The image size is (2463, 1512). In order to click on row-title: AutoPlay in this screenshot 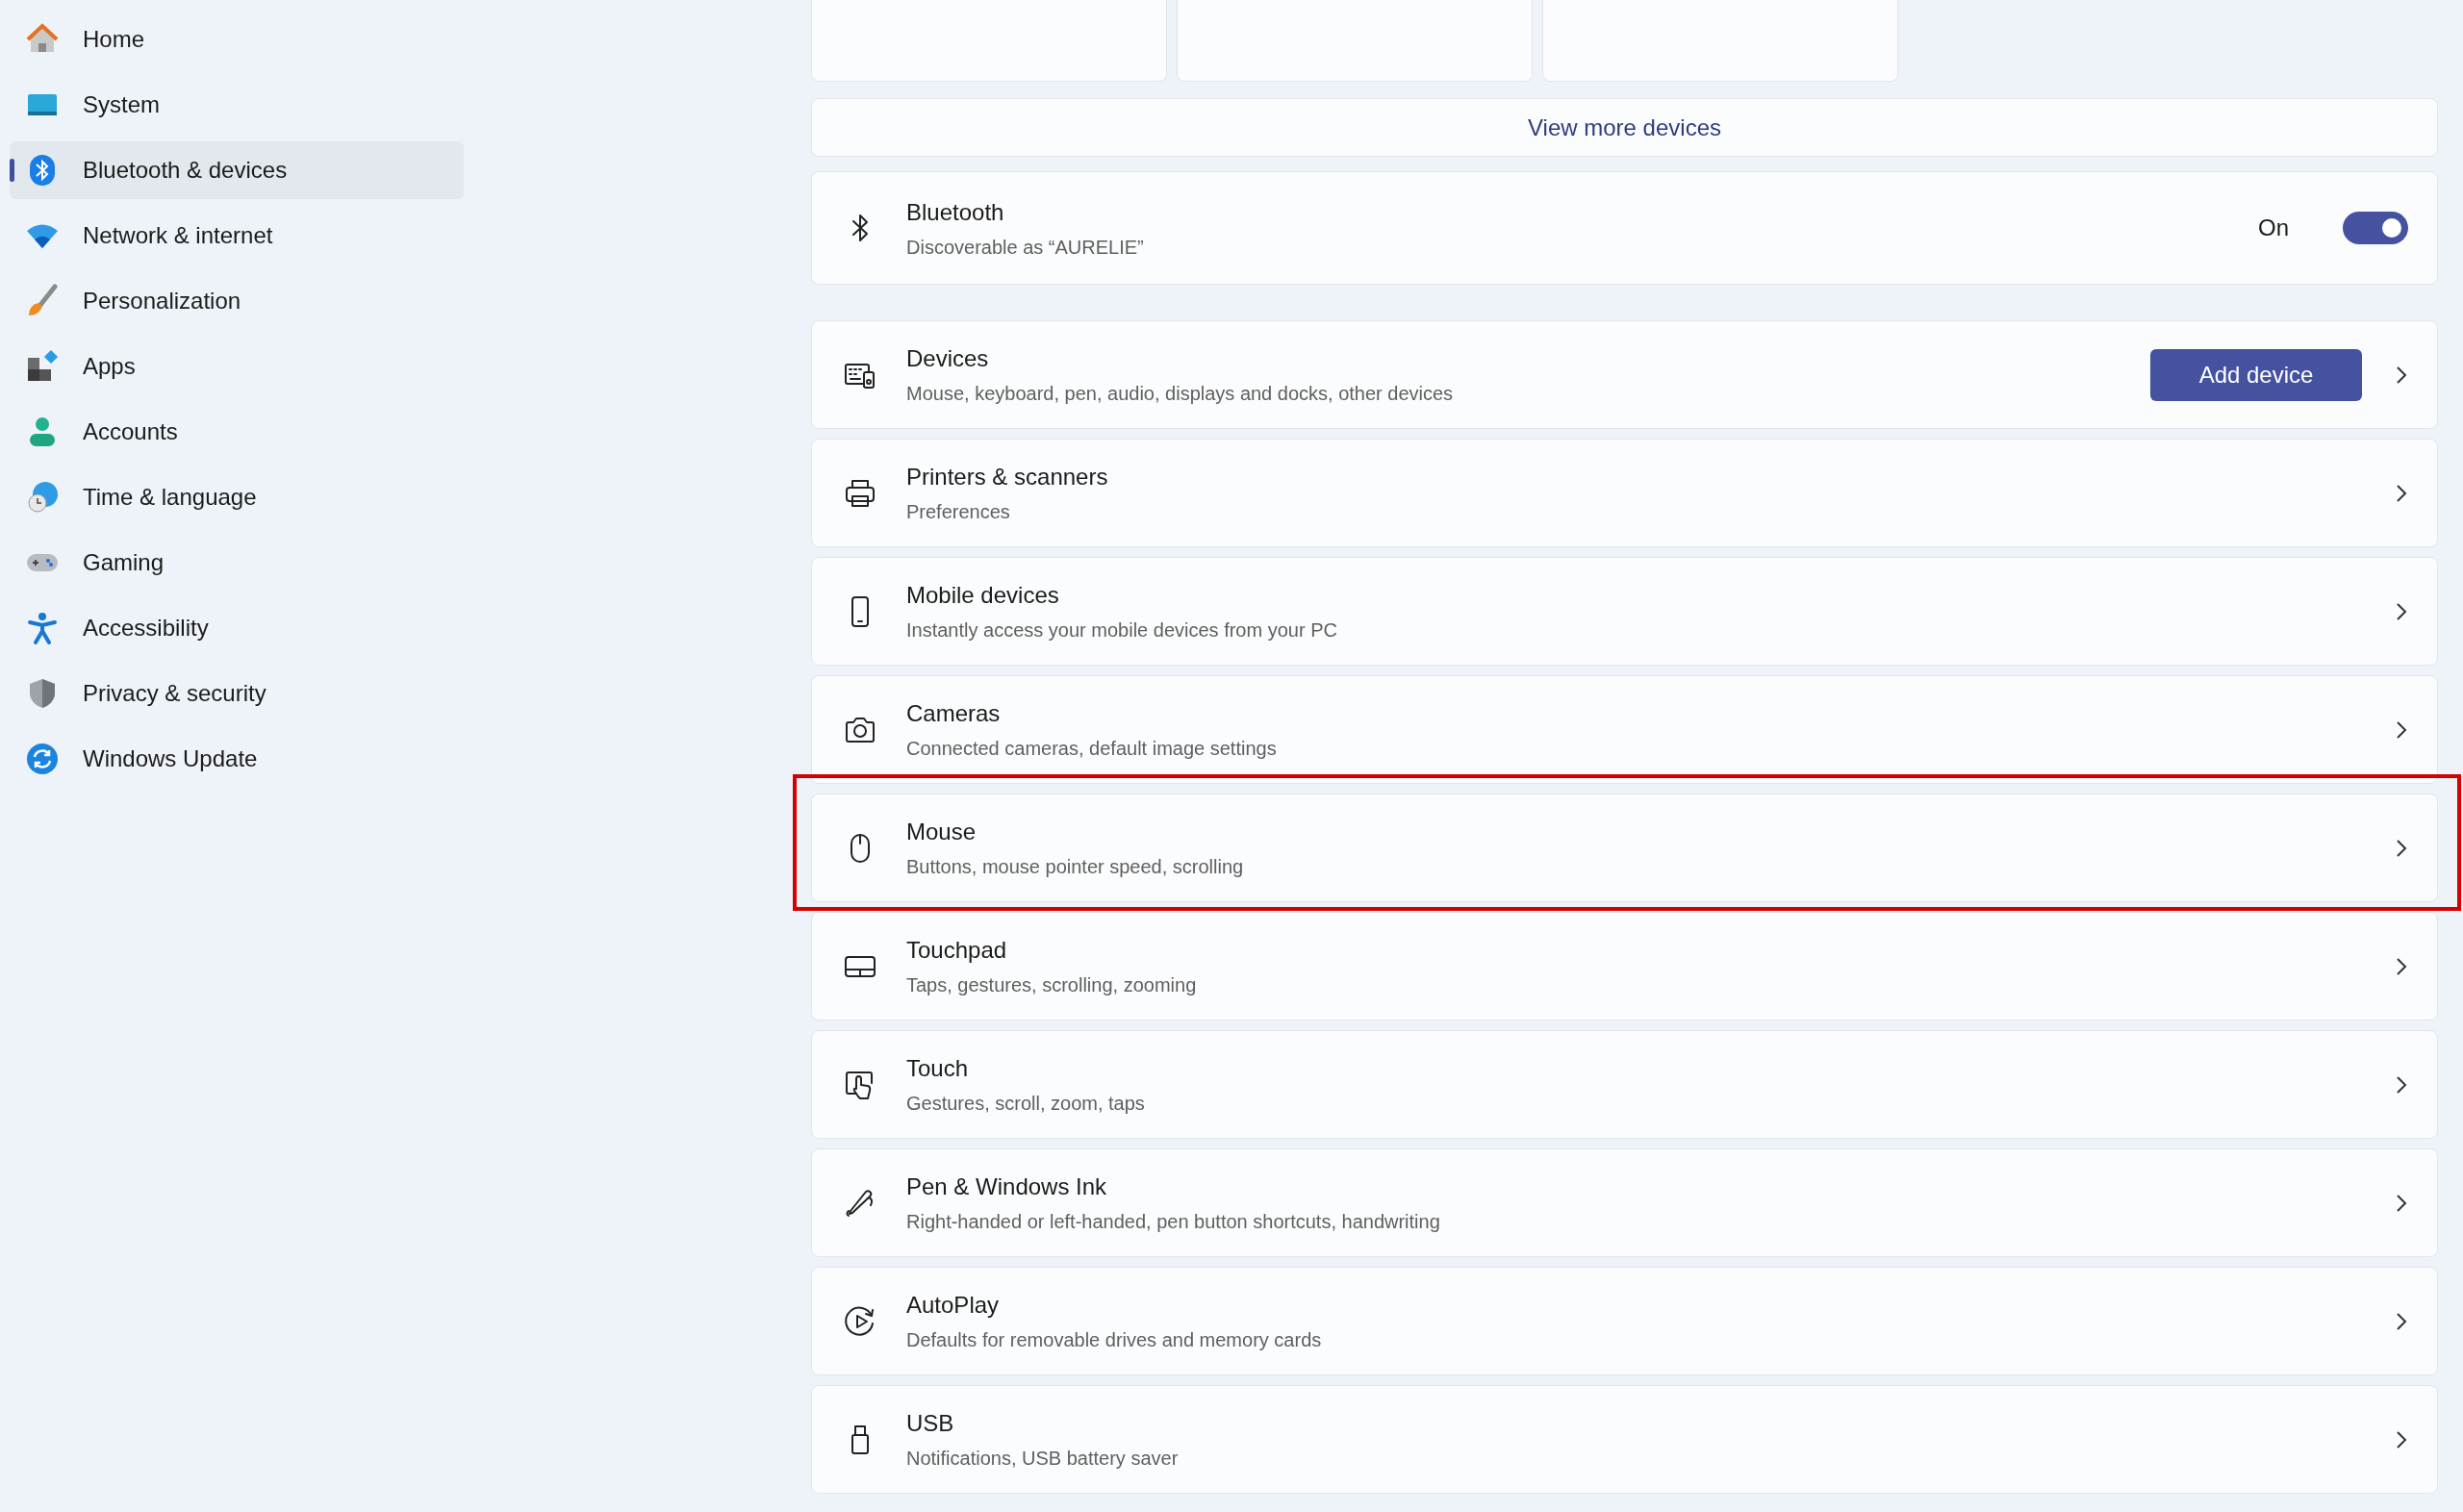, I will do `click(954, 1306)`.